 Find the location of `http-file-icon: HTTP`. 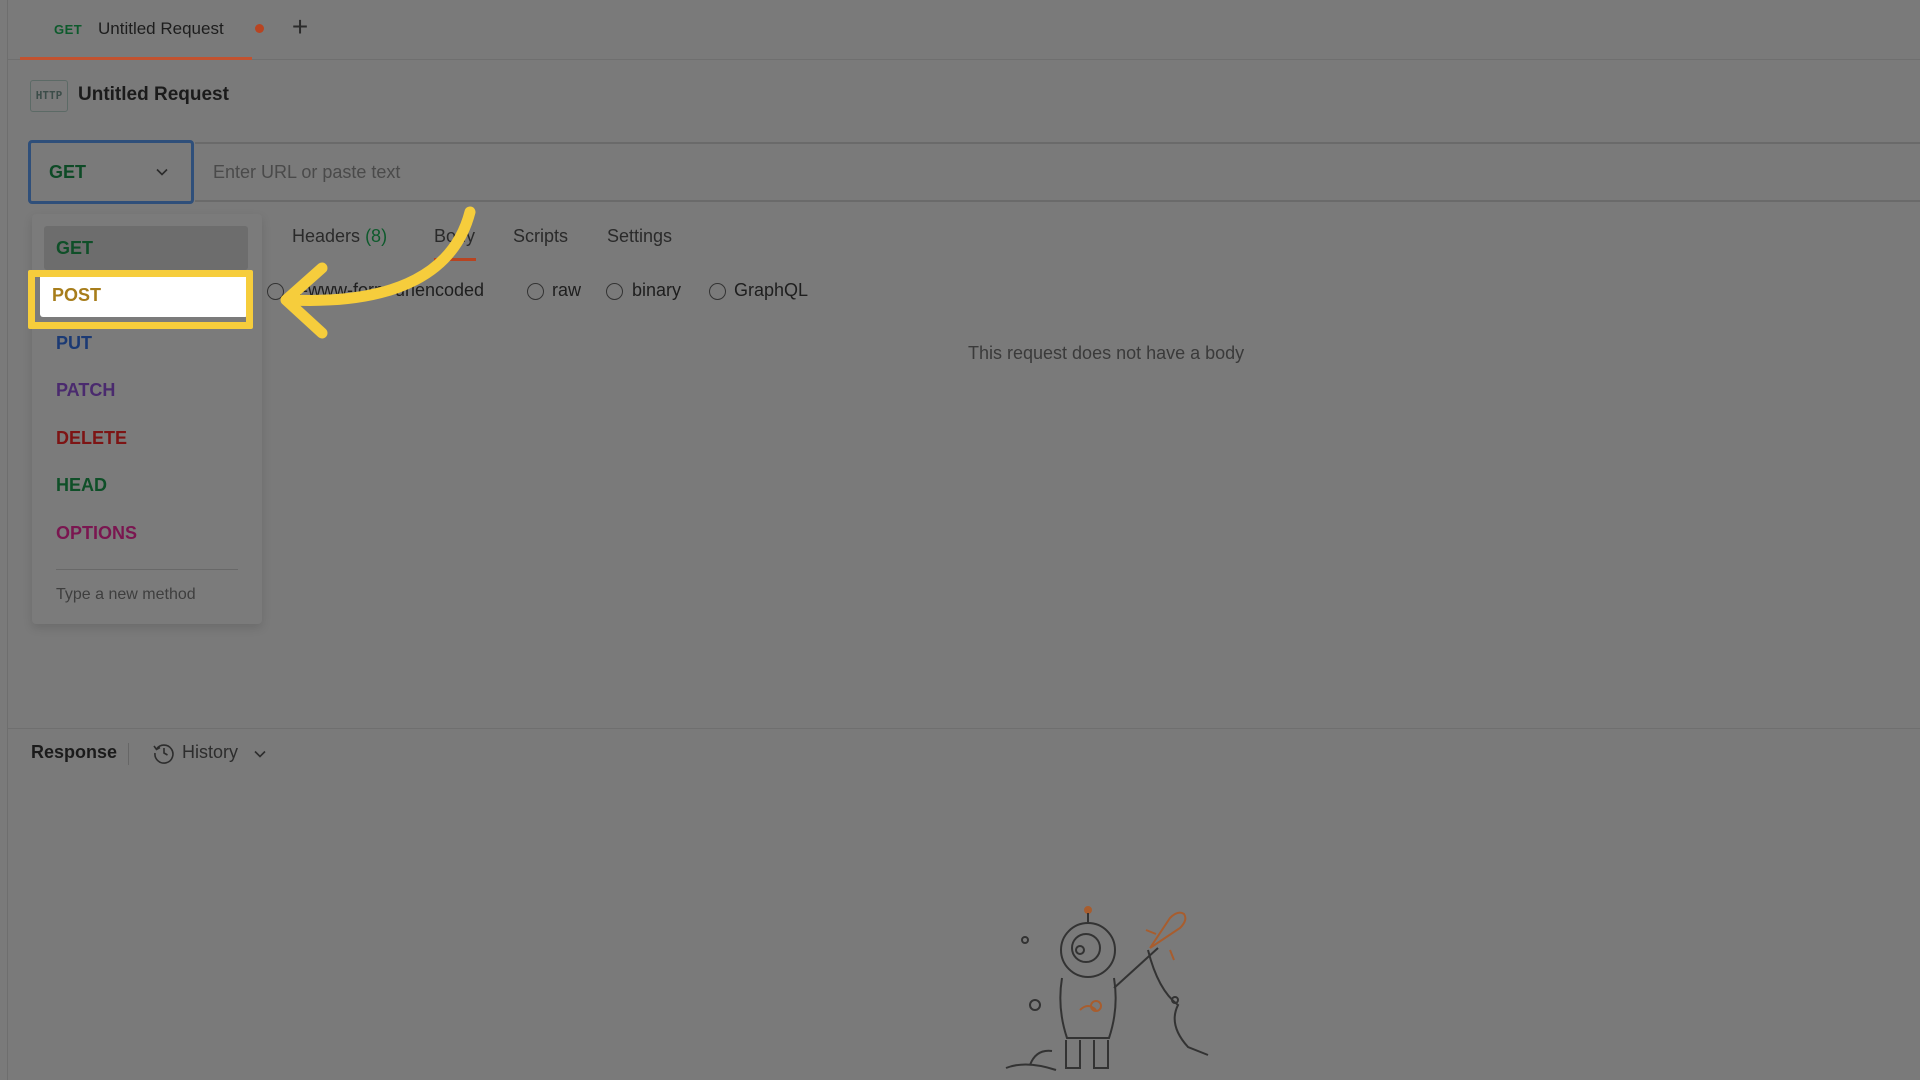

http-file-icon: HTTP is located at coordinates (49, 96).